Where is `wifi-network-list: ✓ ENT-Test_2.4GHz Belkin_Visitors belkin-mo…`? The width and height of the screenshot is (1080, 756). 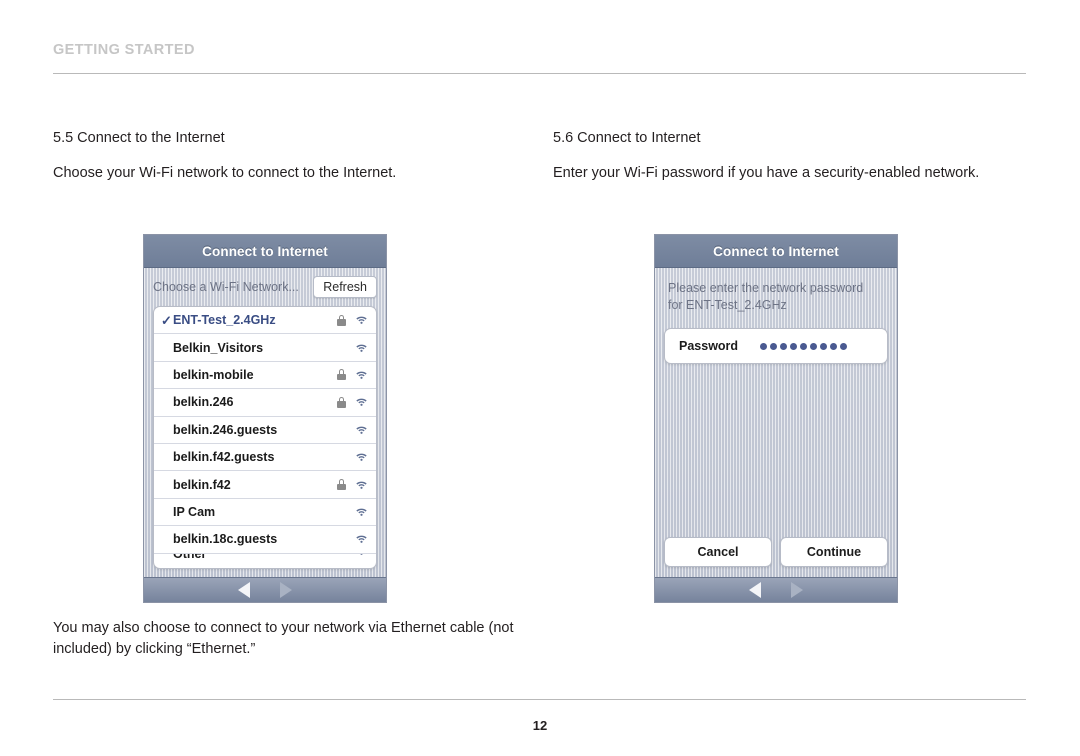 wifi-network-list: ✓ ENT-Test_2.4GHz Belkin_Visitors belkin-mo… is located at coordinates (265, 437).